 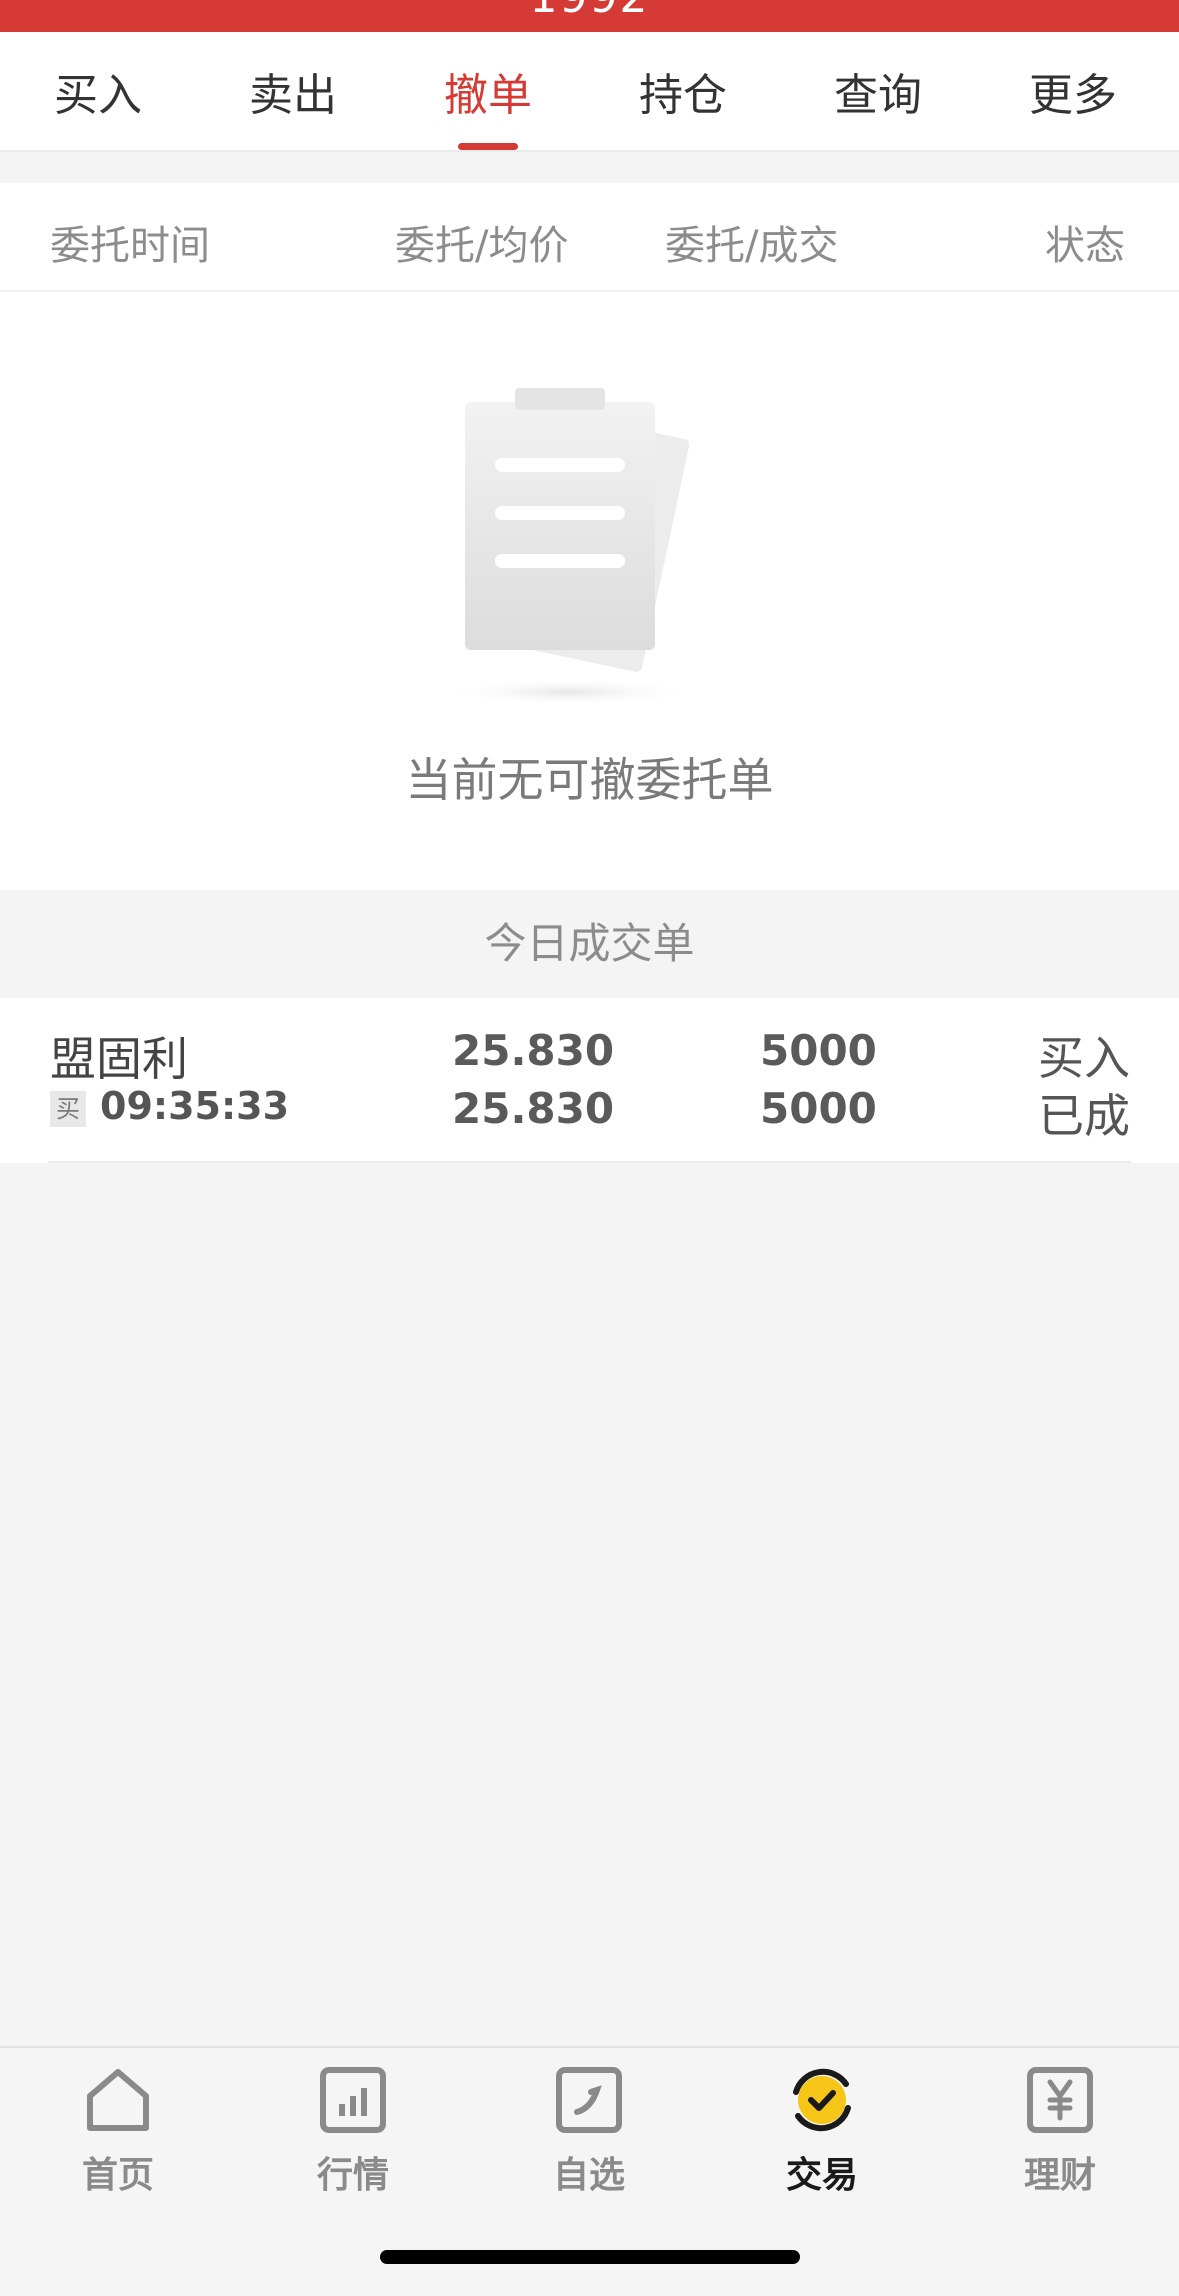 I want to click on trade-time: 09:35:33, so click(x=195, y=1106).